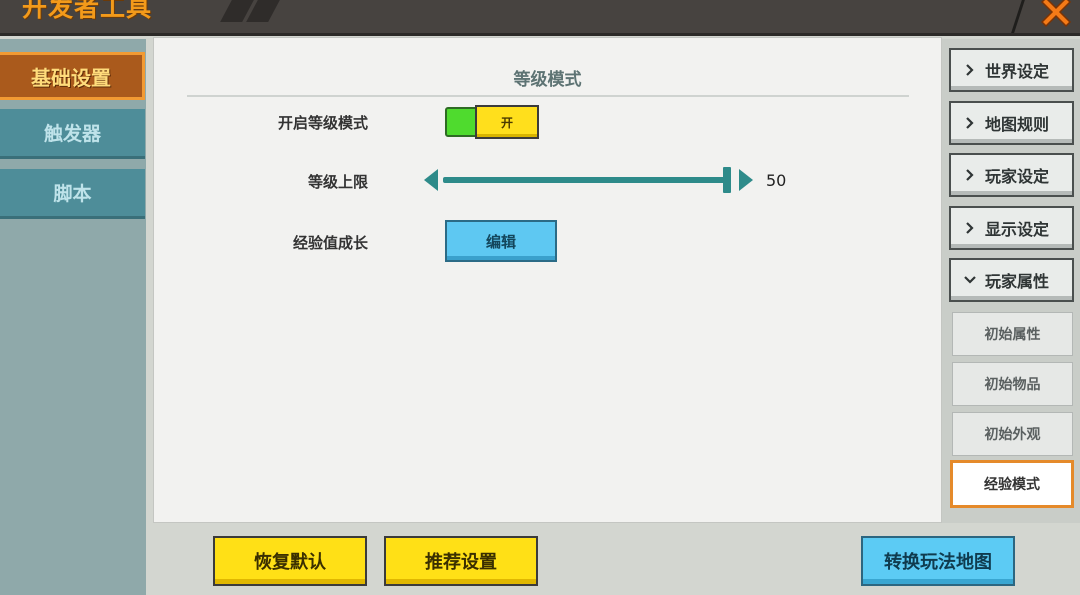 The width and height of the screenshot is (1080, 595). I want to click on category-player-settings: 玩家设定, so click(1011, 175).